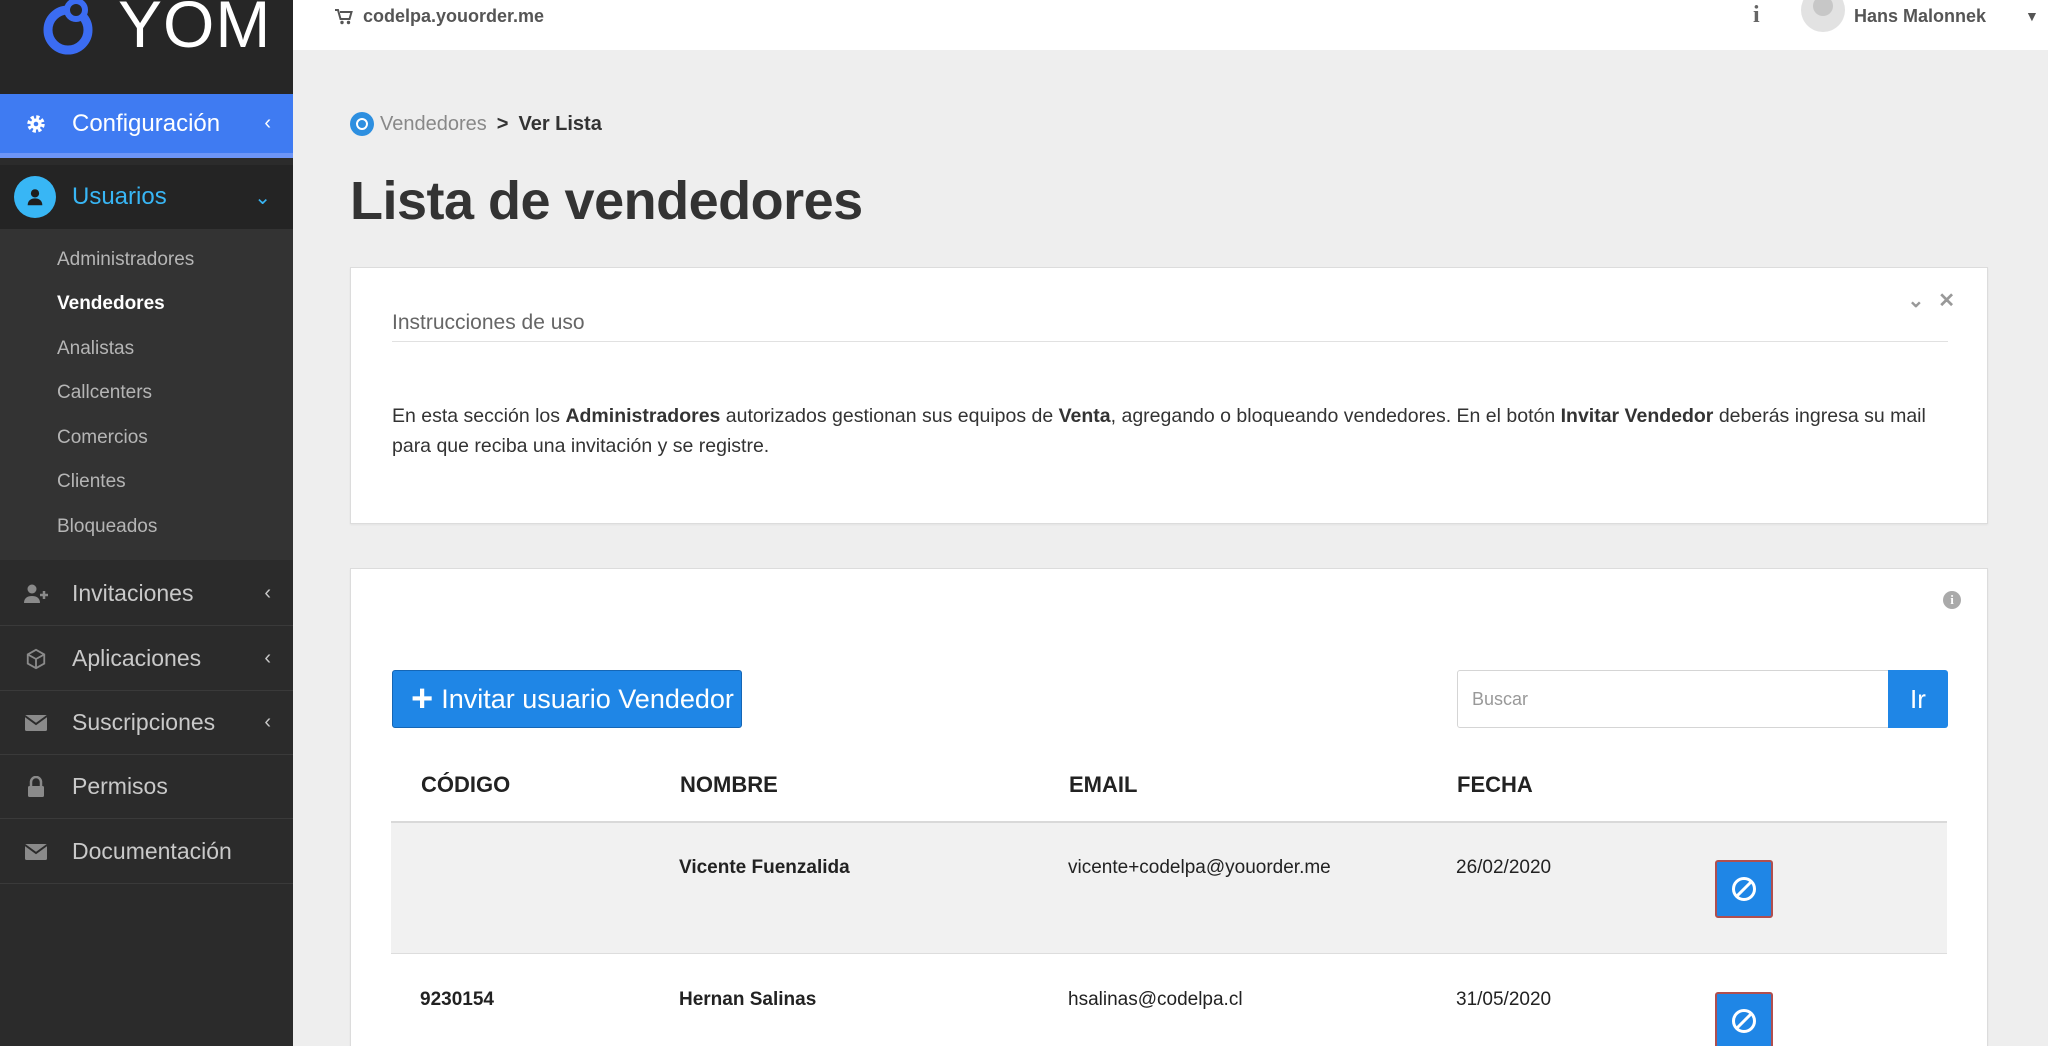  Describe the element at coordinates (68, 27) in the screenshot. I see `yom-logo-icon` at that location.